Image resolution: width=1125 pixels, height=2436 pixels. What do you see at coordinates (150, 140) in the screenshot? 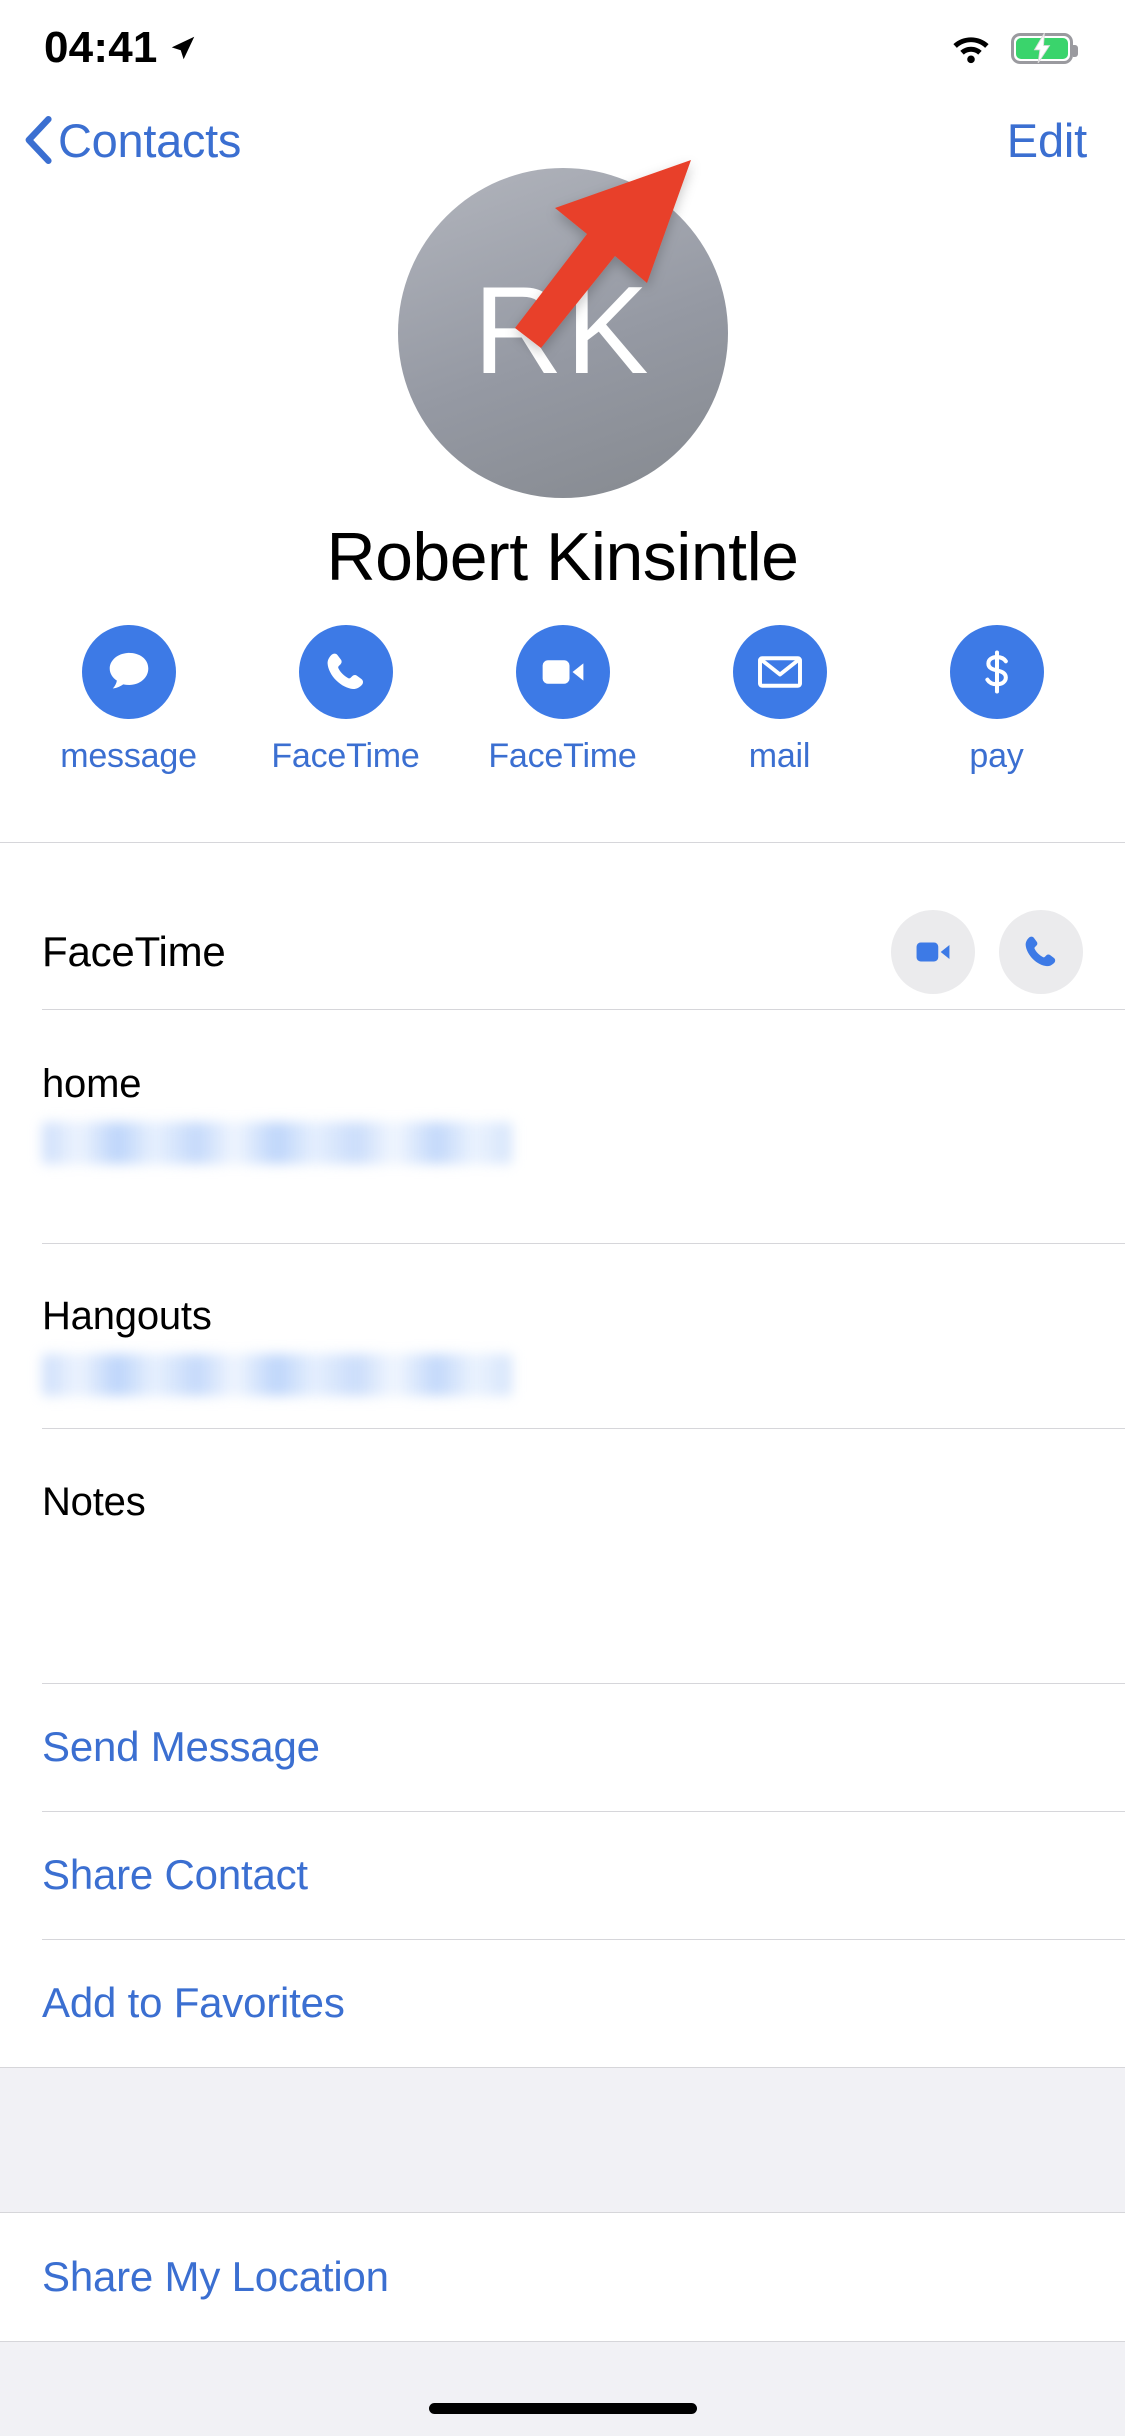
I see `back-button-label: Contacts` at bounding box center [150, 140].